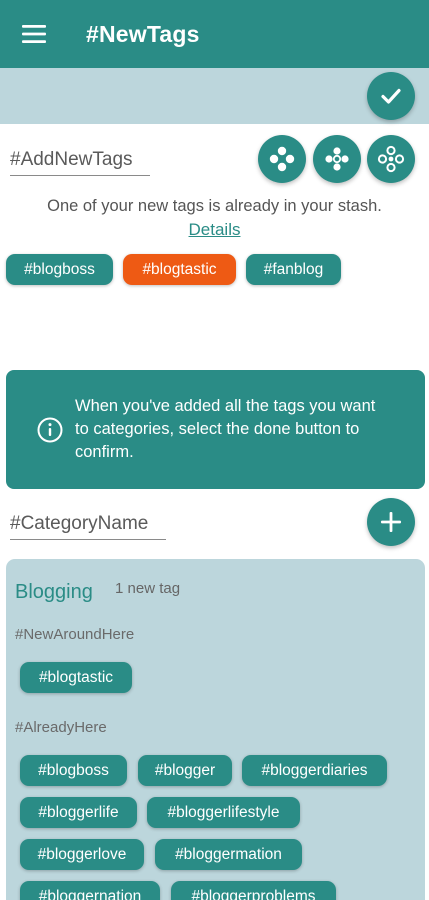 The height and width of the screenshot is (900, 429). What do you see at coordinates (223, 812) in the screenshot?
I see `category-tag-chip: #bloggerlifestyle` at bounding box center [223, 812].